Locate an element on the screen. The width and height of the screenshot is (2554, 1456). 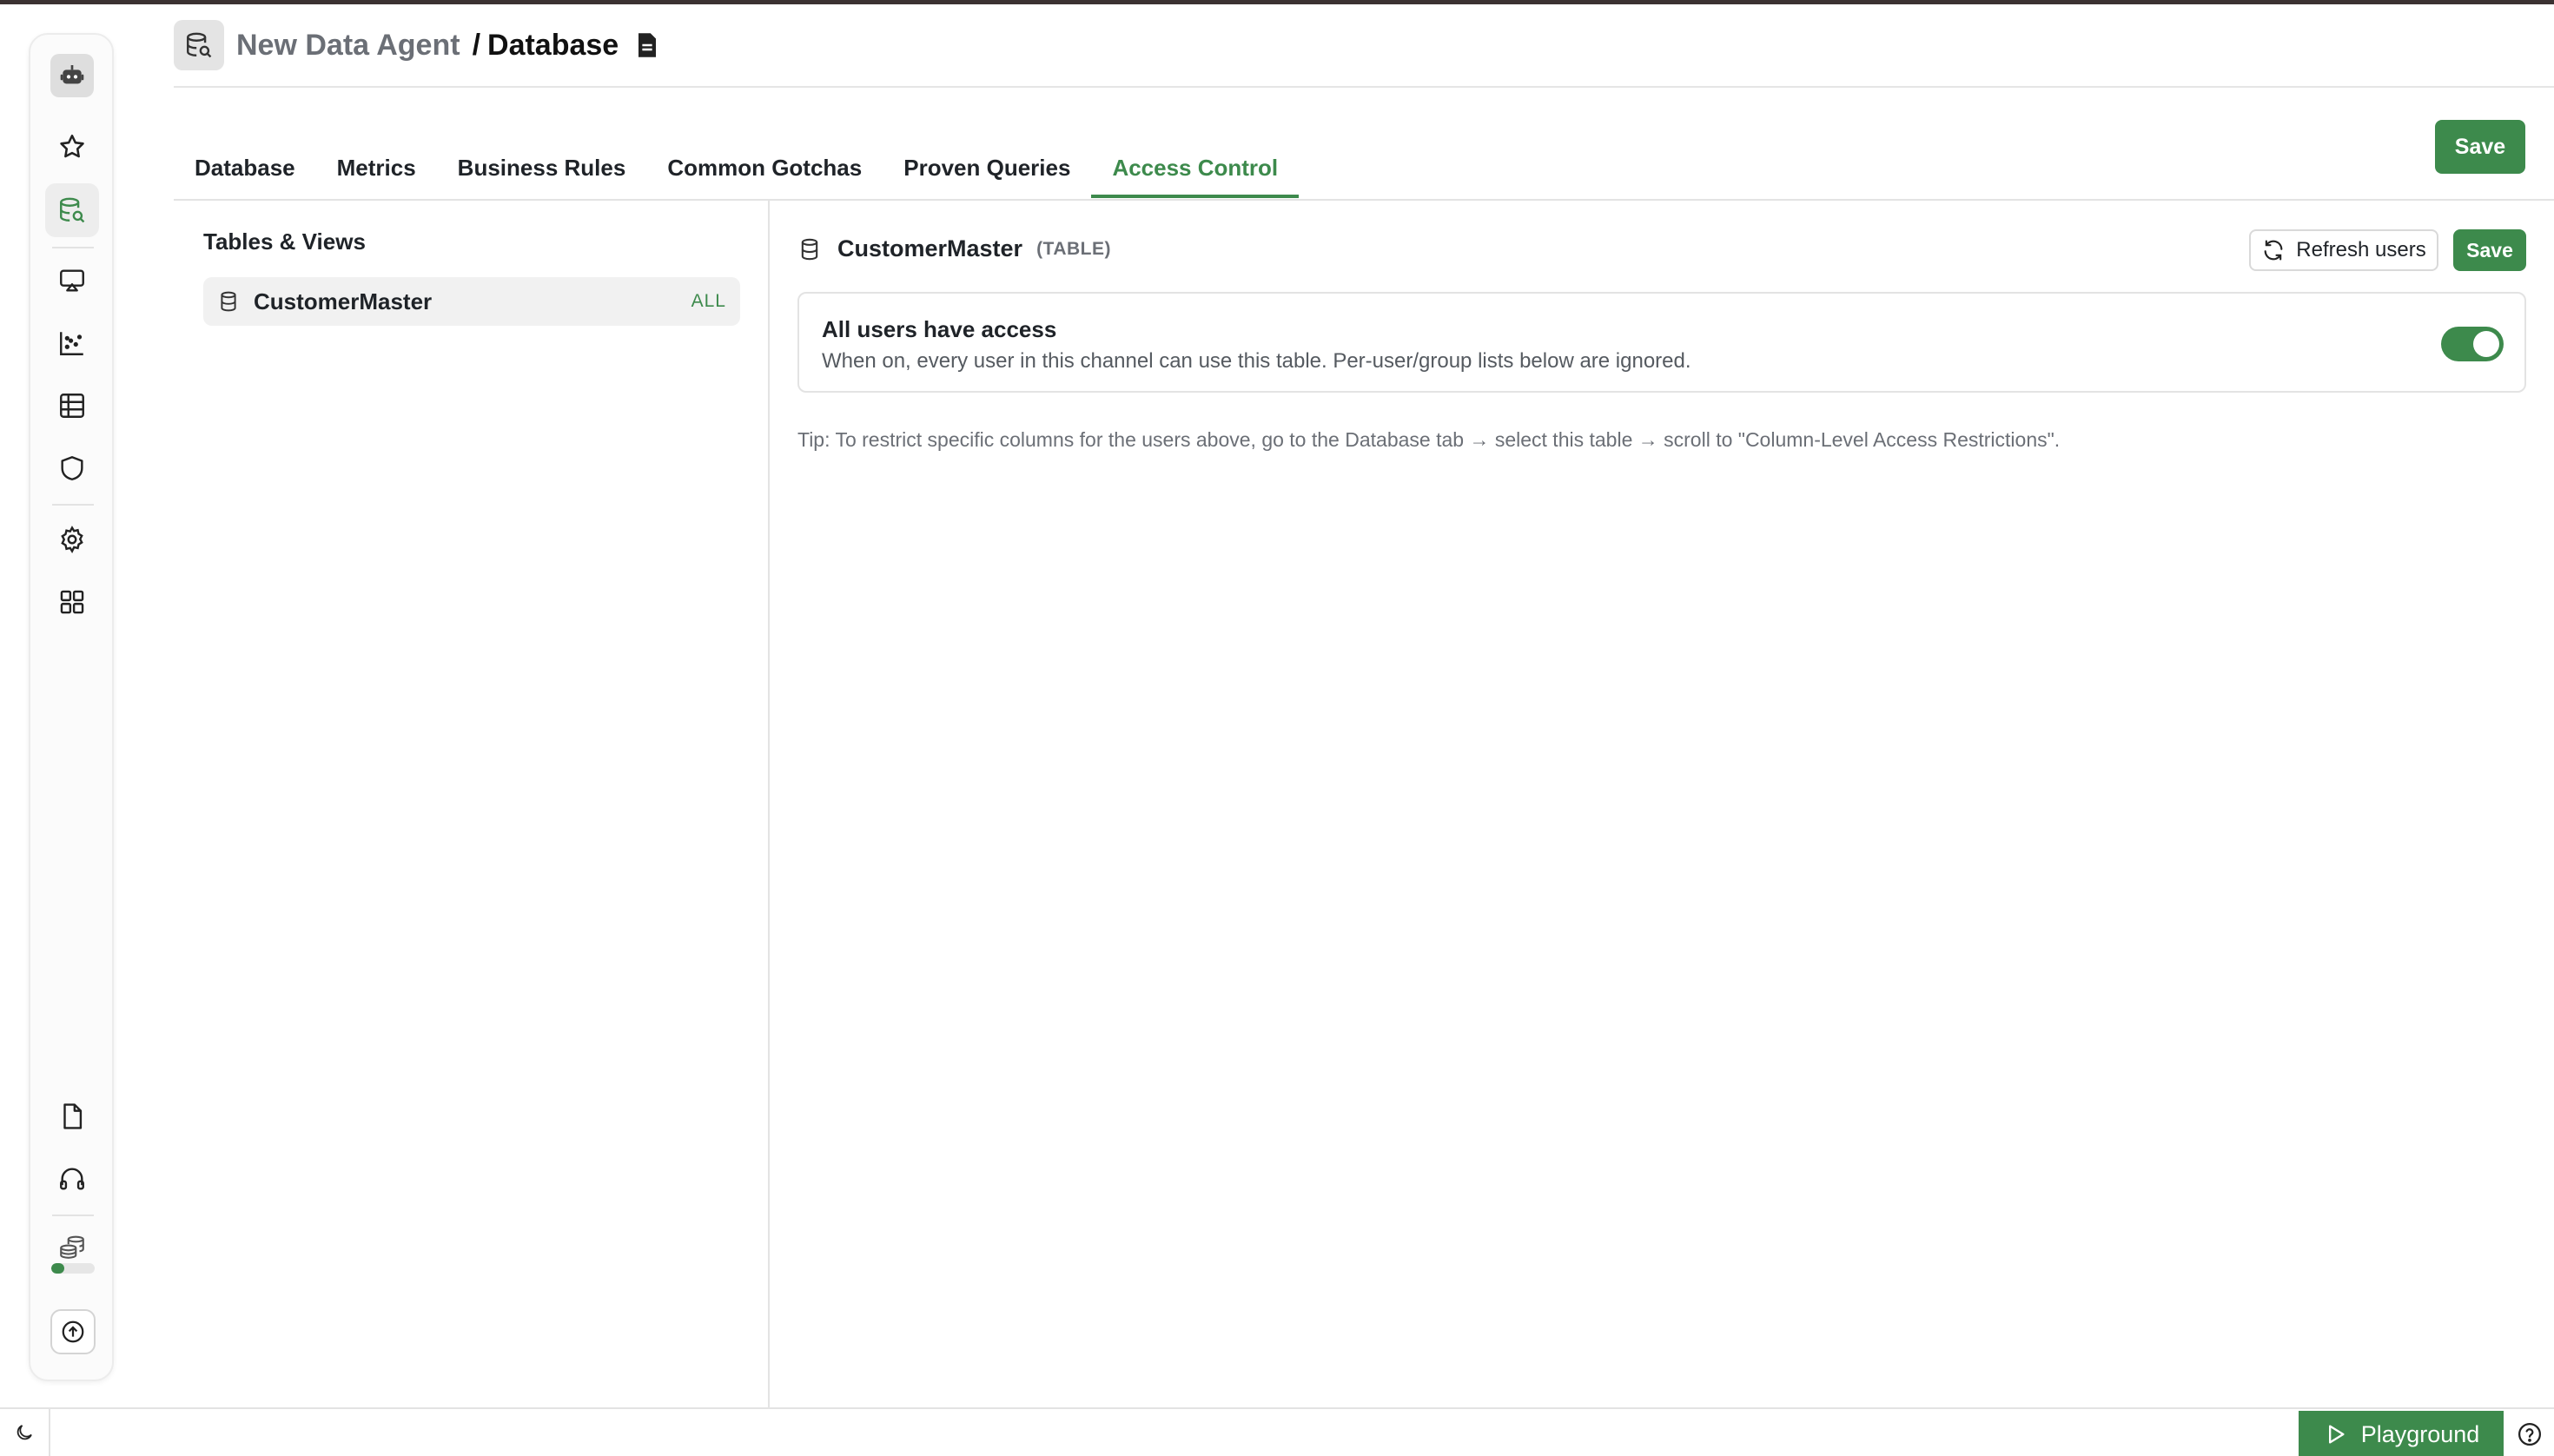
access-badge: ALL is located at coordinates (709, 301).